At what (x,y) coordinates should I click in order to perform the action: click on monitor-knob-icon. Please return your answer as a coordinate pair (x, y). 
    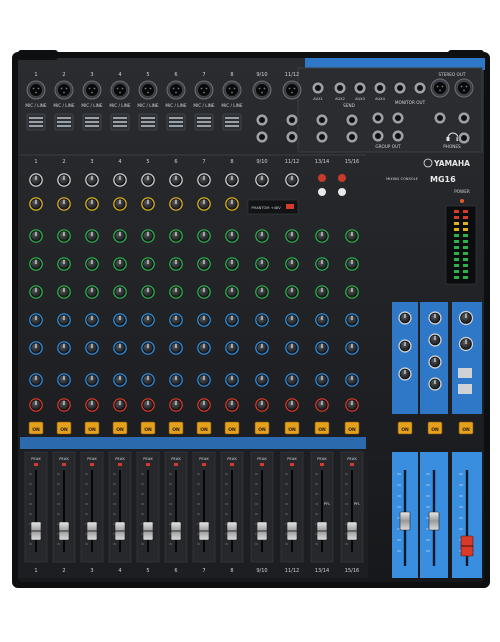
    Looking at the image, I should click on (466, 318).